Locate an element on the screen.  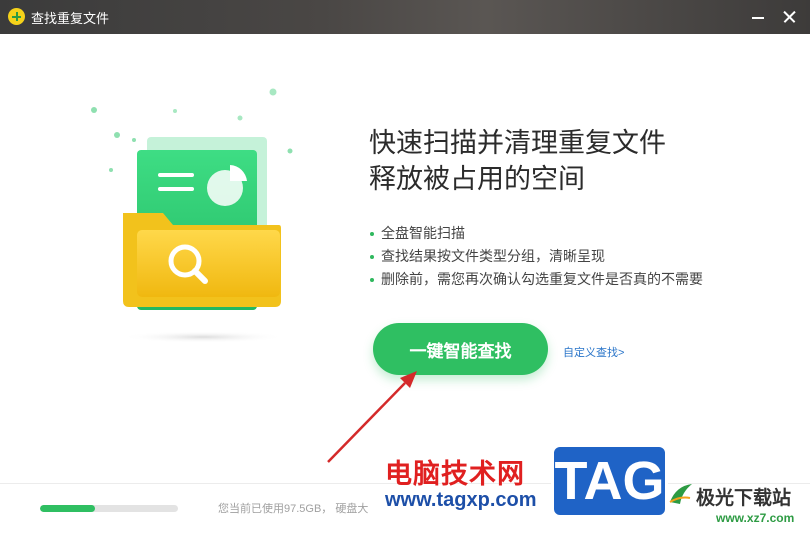
app-logo-icon is located at coordinates (16, 16).